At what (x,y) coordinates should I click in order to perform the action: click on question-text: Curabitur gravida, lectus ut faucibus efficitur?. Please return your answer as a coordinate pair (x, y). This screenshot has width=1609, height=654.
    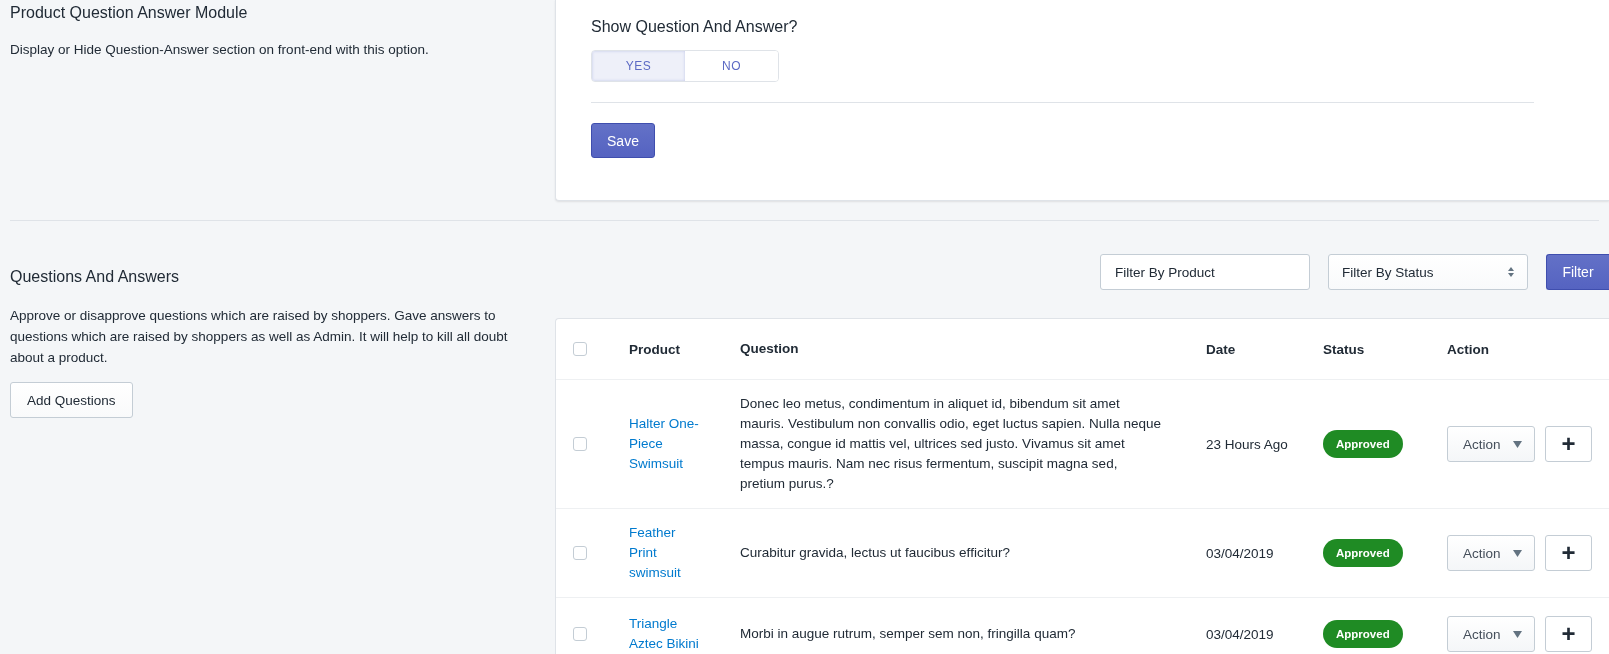
    Looking at the image, I should click on (875, 552).